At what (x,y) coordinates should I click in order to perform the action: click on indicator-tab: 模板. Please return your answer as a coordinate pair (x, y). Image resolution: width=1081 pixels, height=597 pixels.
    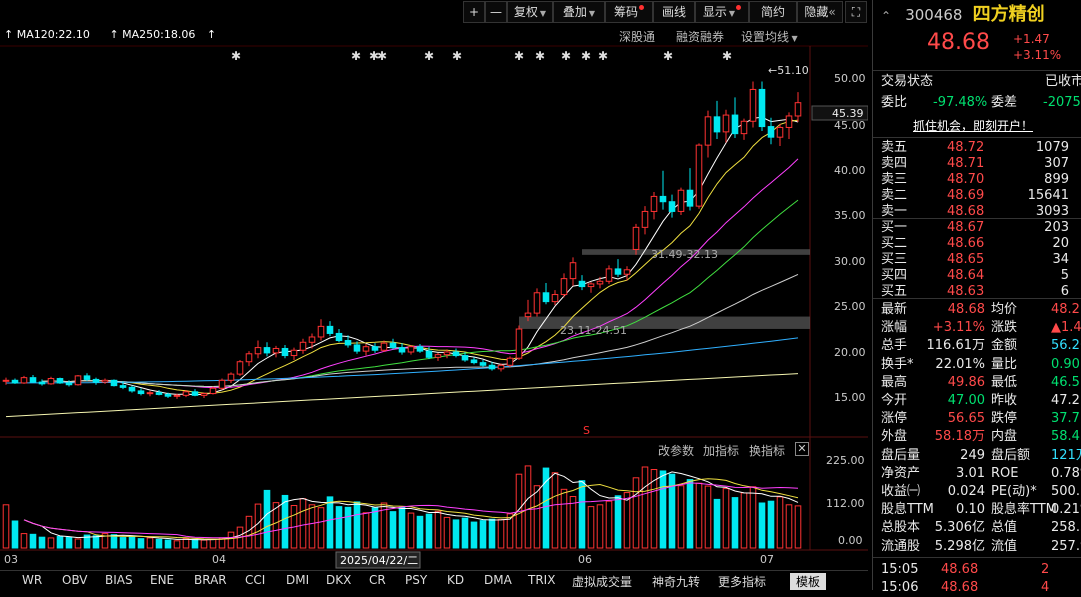
    Looking at the image, I should click on (808, 581).